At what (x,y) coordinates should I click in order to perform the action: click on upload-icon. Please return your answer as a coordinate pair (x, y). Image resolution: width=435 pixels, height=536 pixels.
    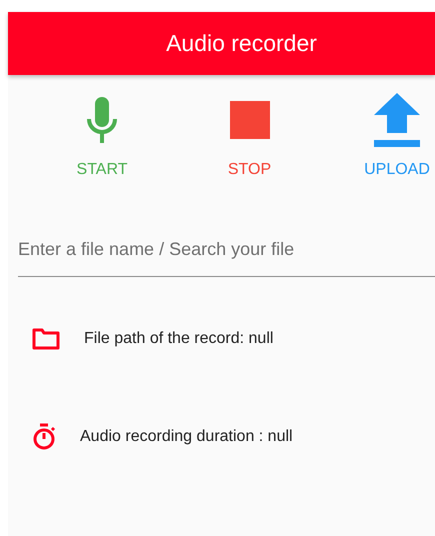
    Looking at the image, I should click on (397, 120).